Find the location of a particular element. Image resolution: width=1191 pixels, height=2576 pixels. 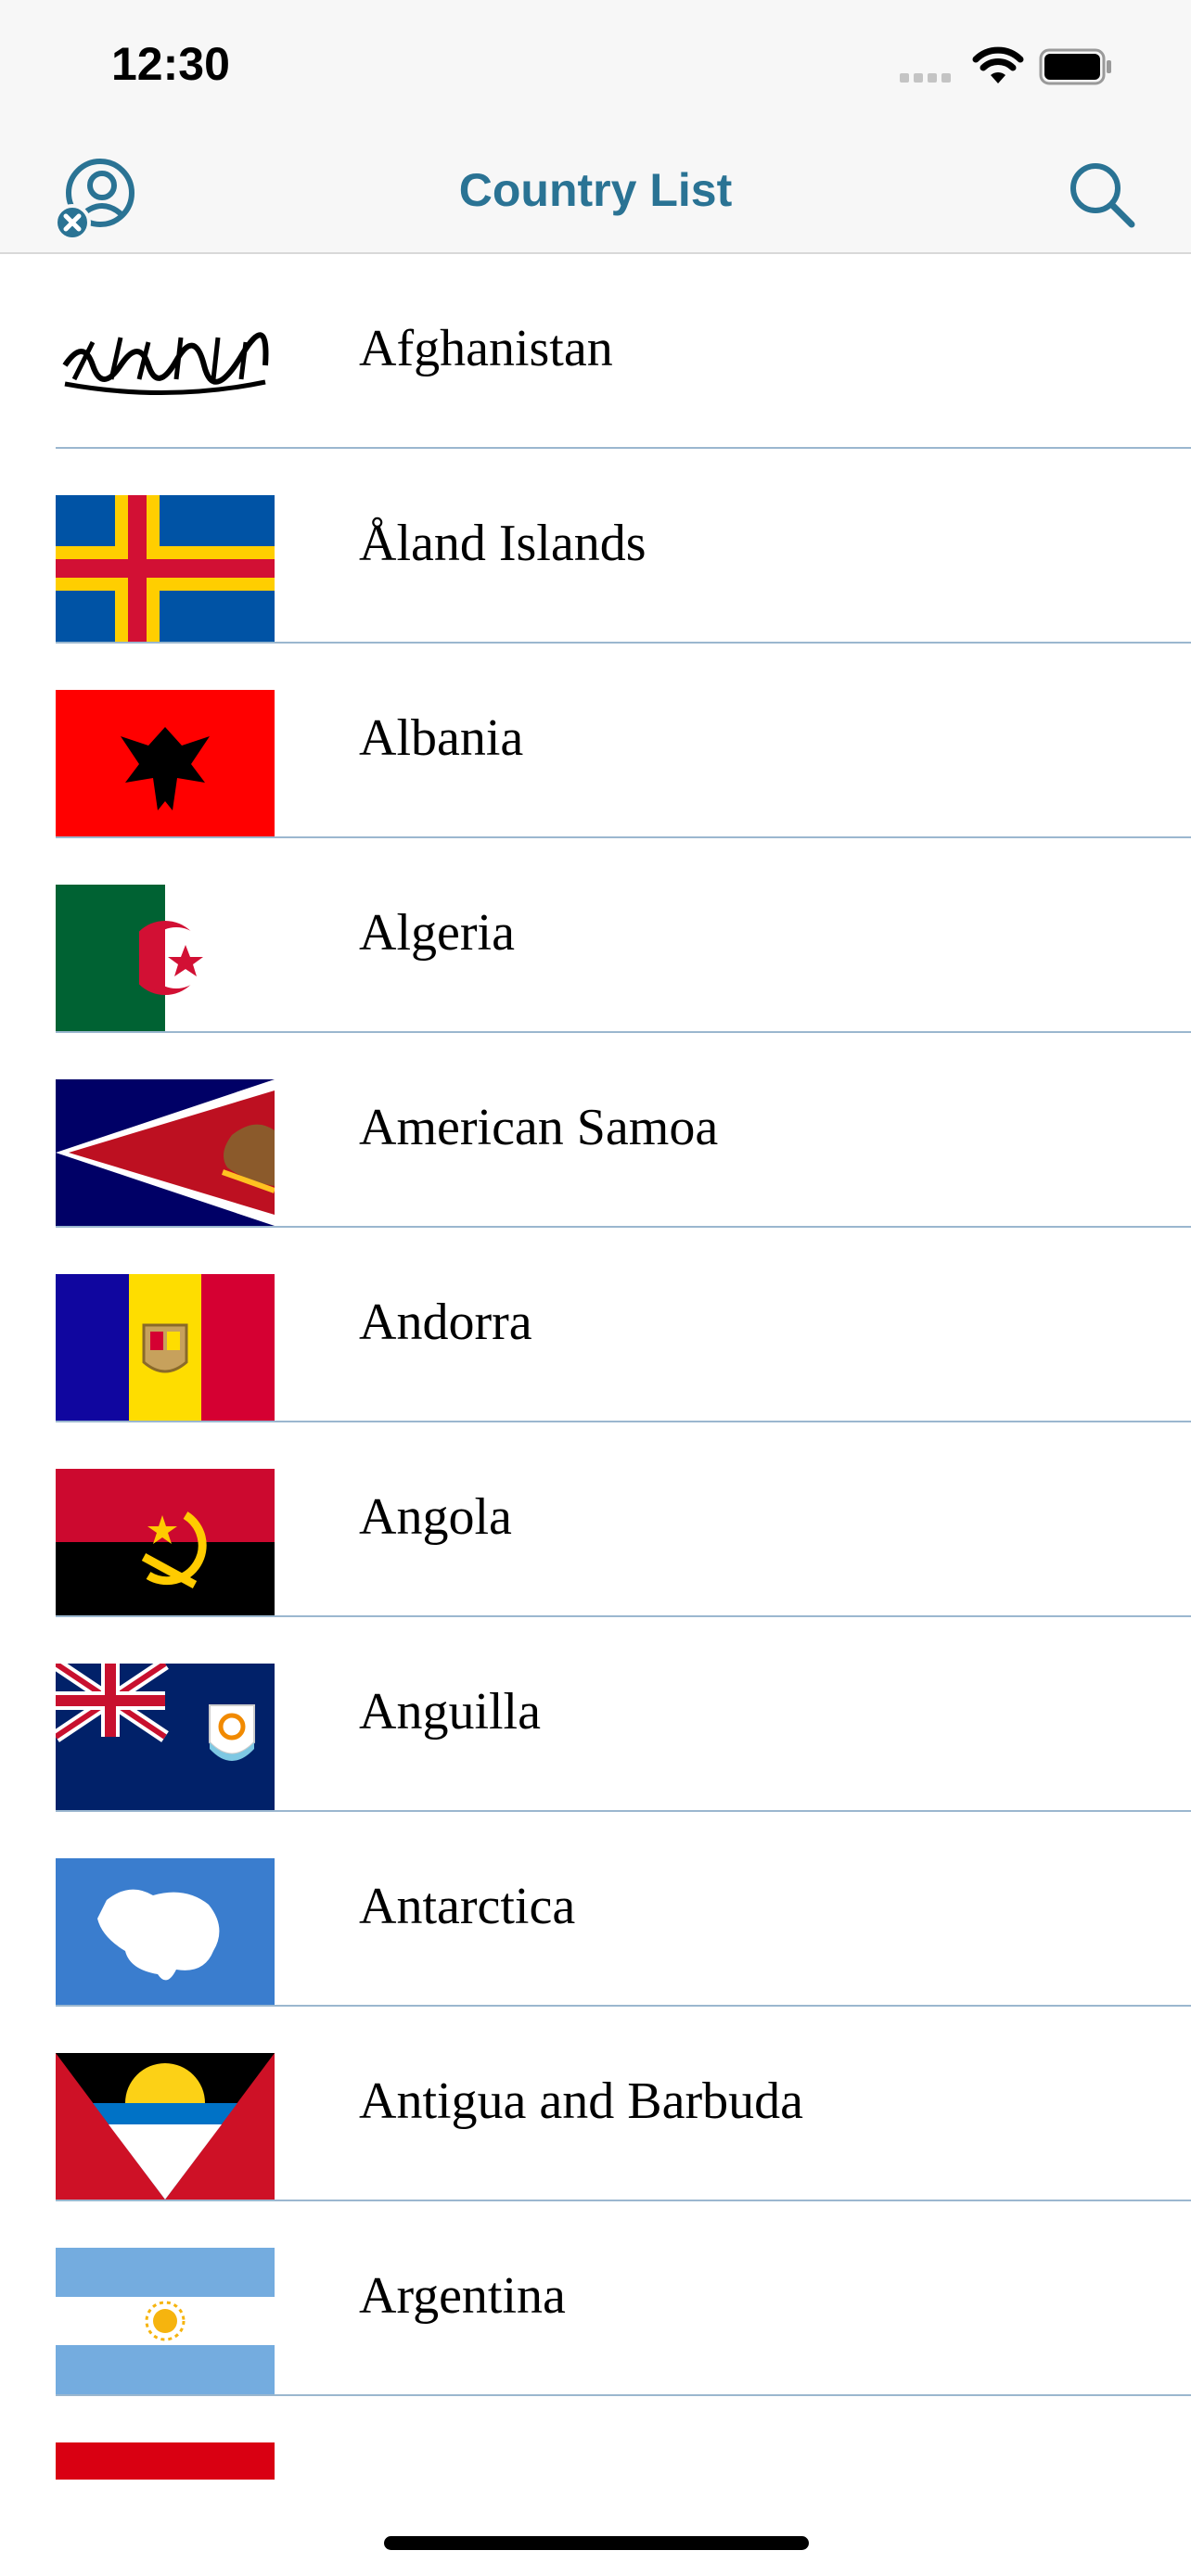

list-item-algeria: Algeria is located at coordinates (623, 936).